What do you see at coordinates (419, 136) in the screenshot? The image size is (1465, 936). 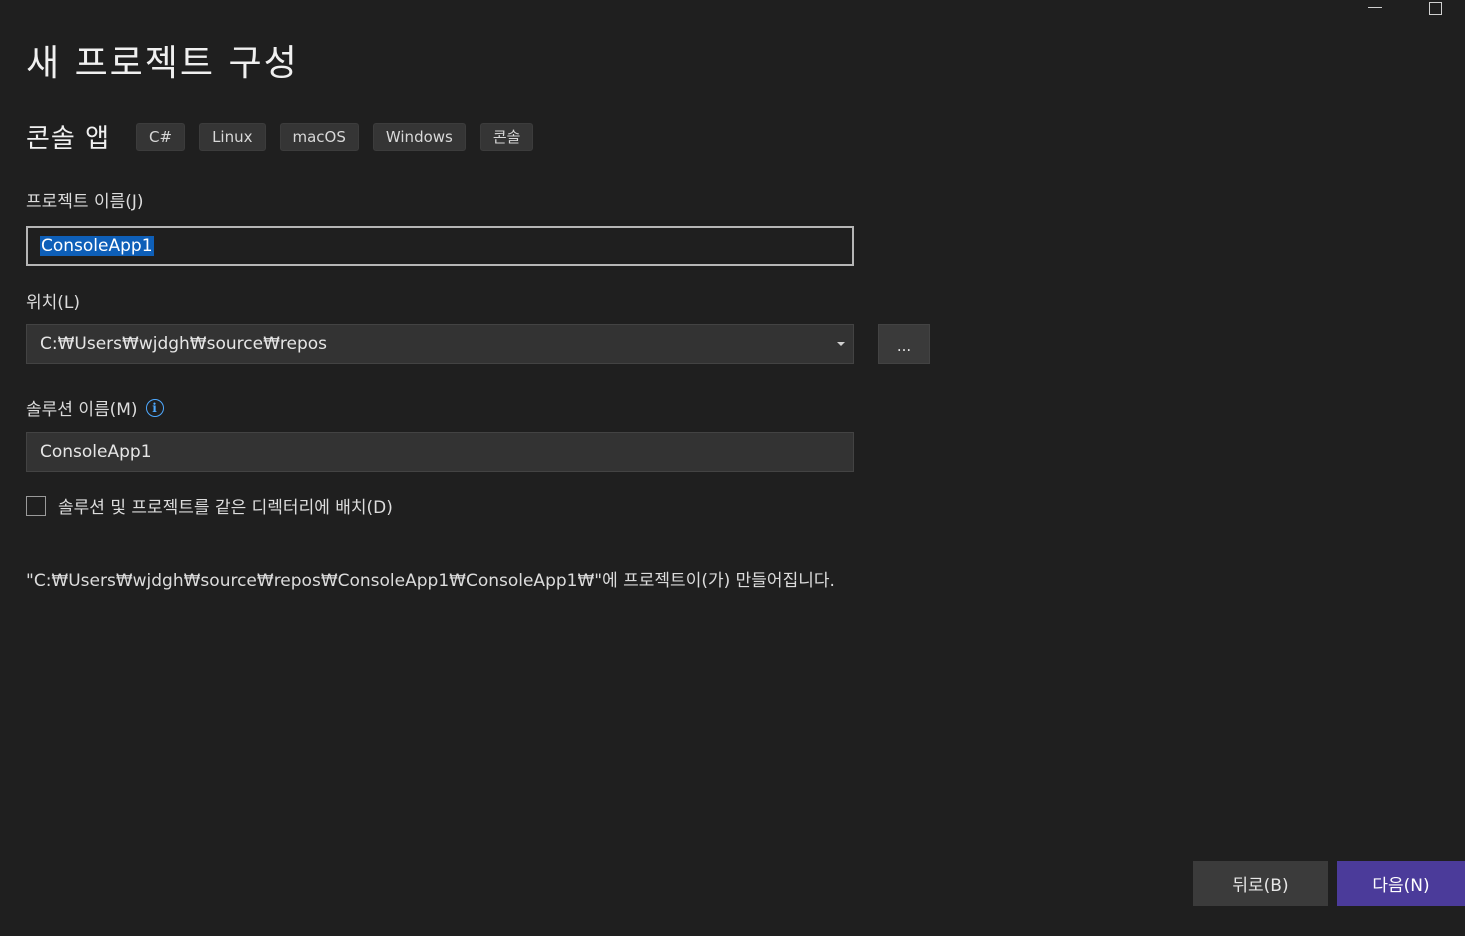 I see `tag-windows: Windows` at bounding box center [419, 136].